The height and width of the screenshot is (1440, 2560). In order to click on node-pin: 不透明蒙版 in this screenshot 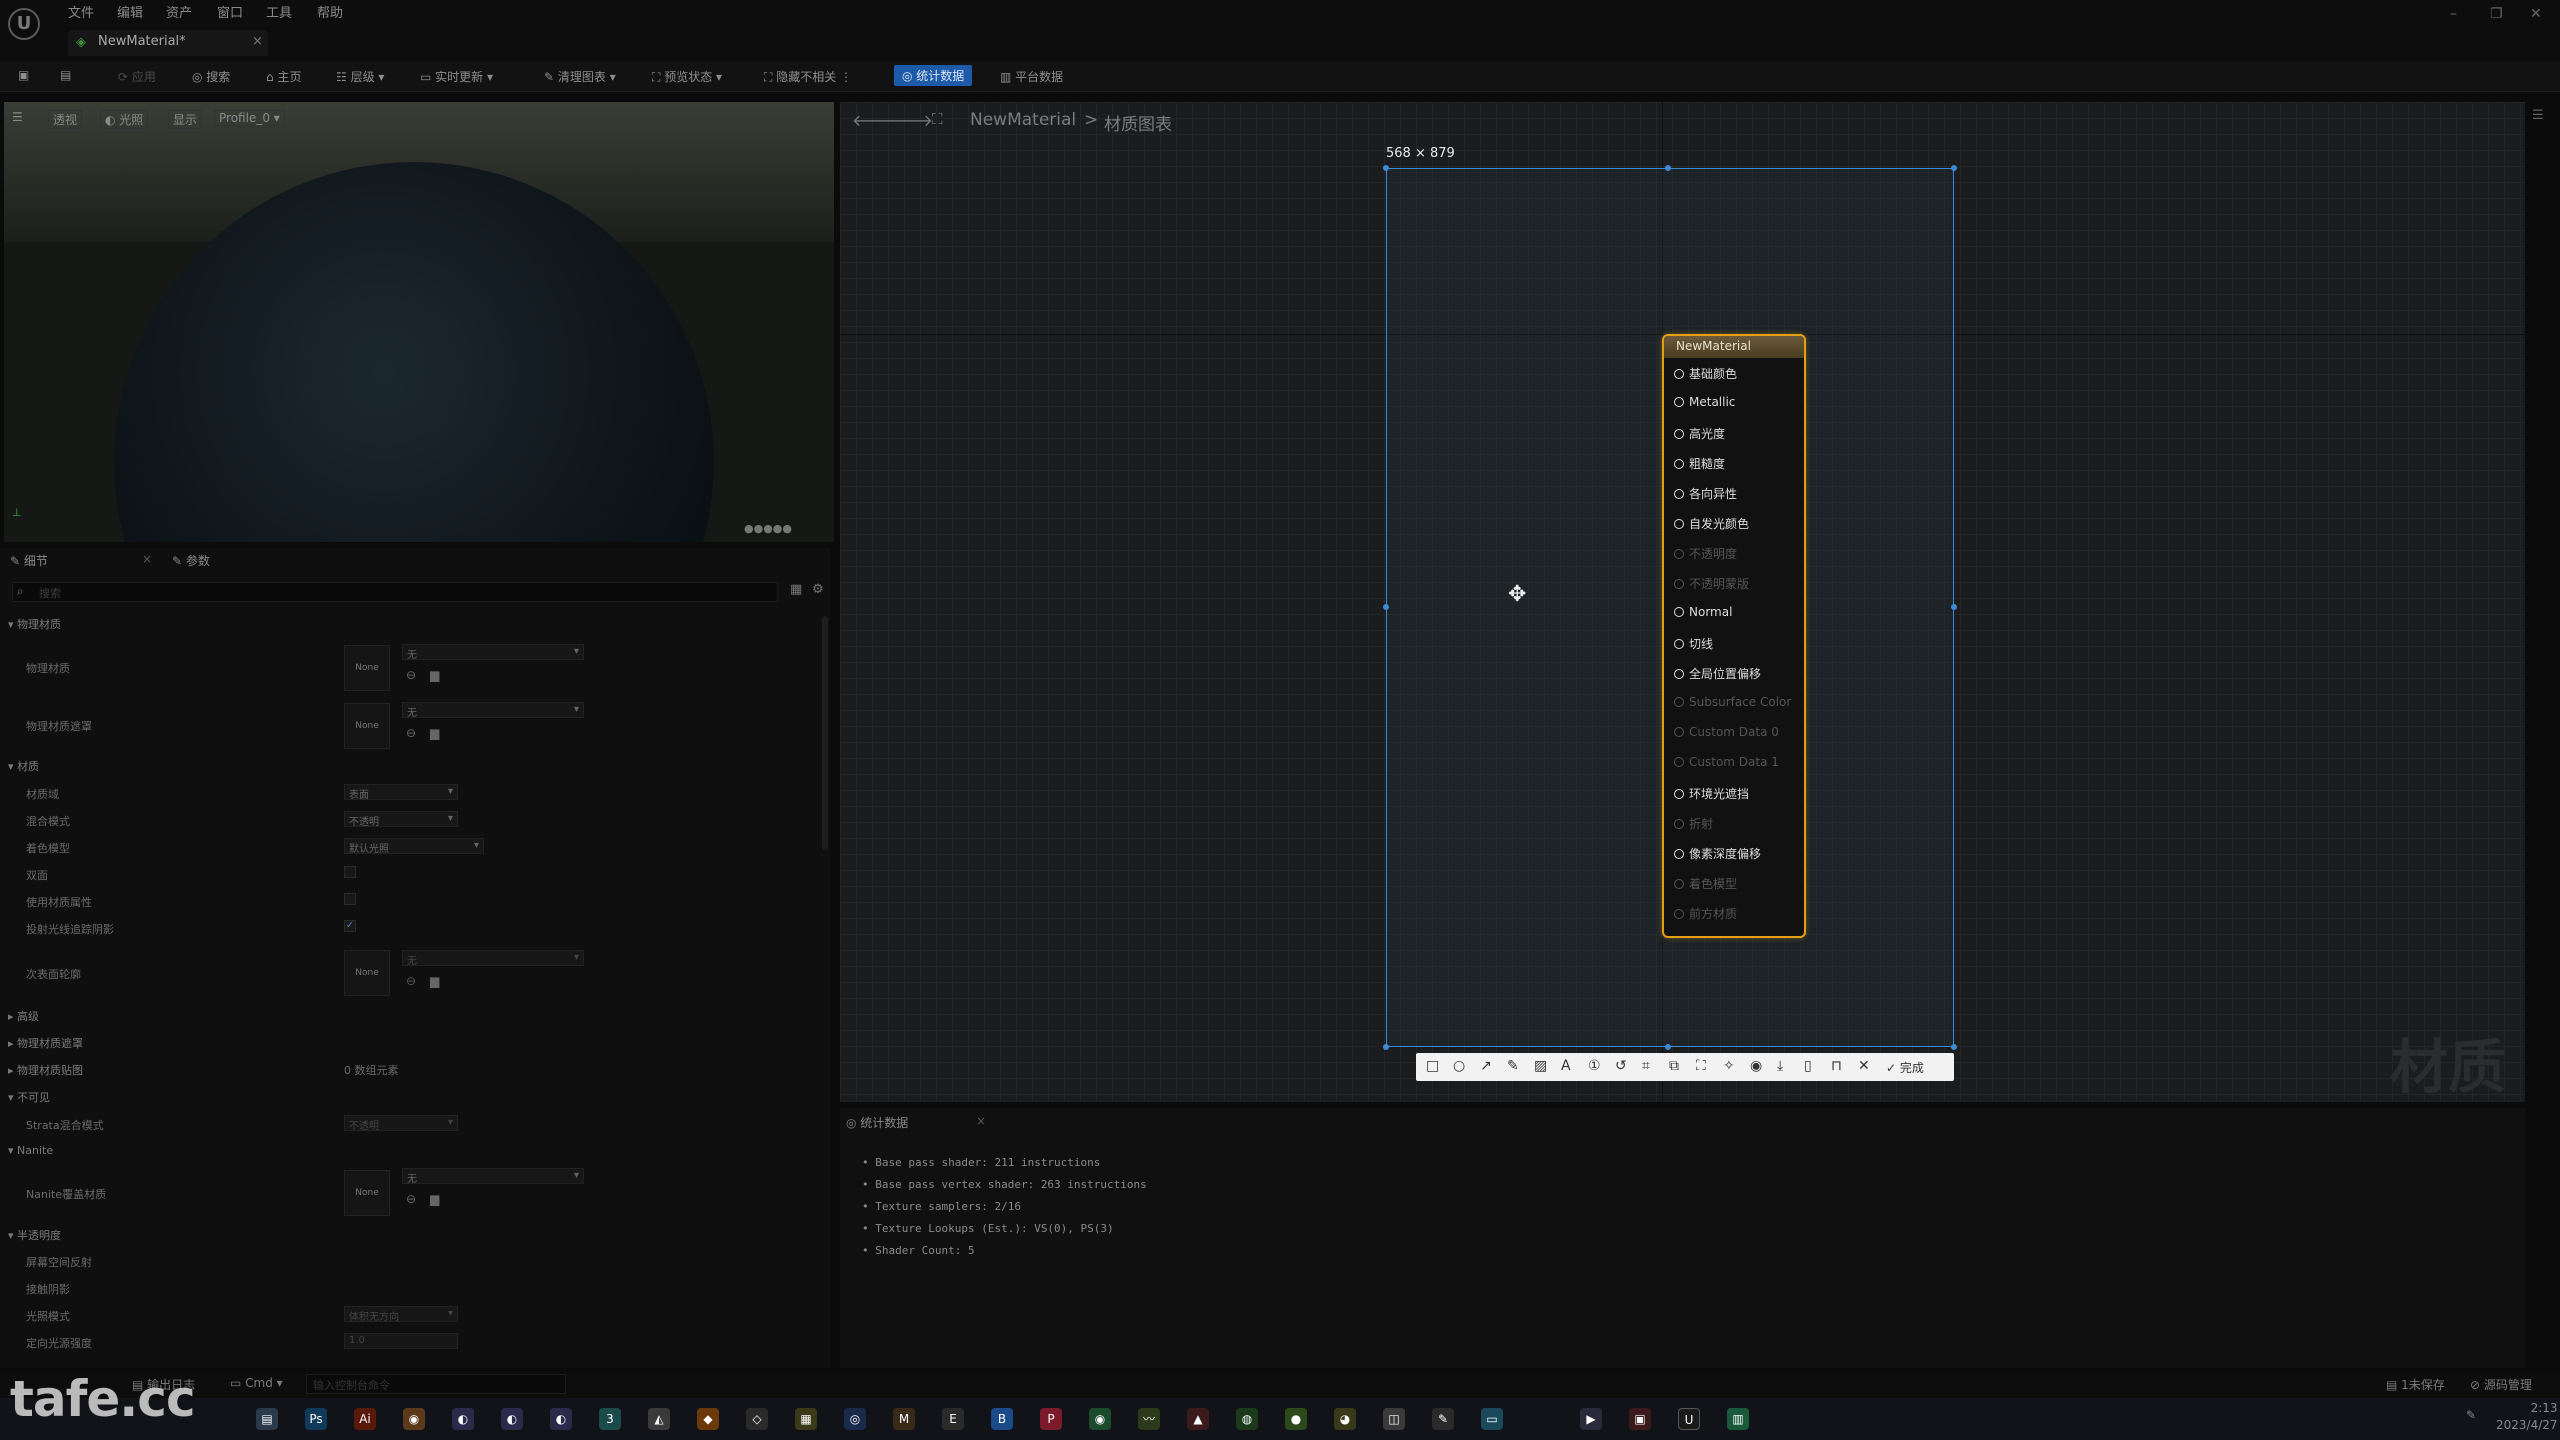, I will do `click(1711, 583)`.